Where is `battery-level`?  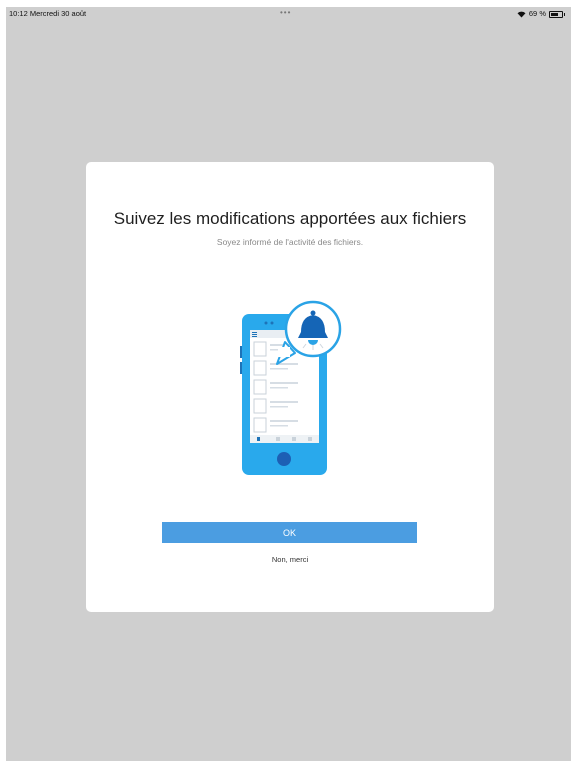 battery-level is located at coordinates (554, 14).